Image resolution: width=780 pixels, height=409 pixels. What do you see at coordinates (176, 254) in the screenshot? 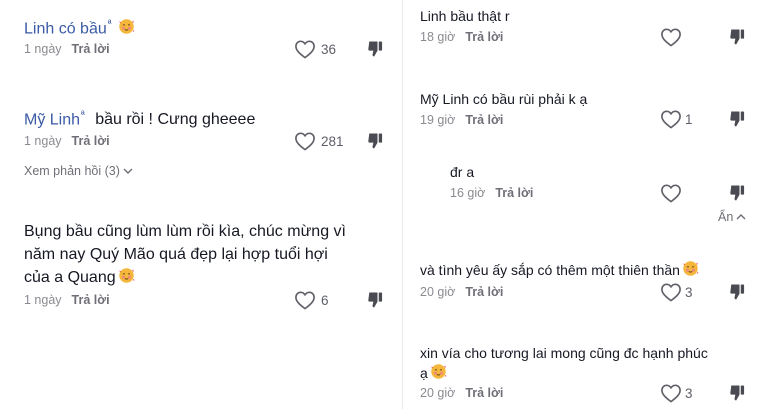
I see `comment-text-line-2: năm nay Quý Mão quá đẹp lại hợp tuổi hợi` at bounding box center [176, 254].